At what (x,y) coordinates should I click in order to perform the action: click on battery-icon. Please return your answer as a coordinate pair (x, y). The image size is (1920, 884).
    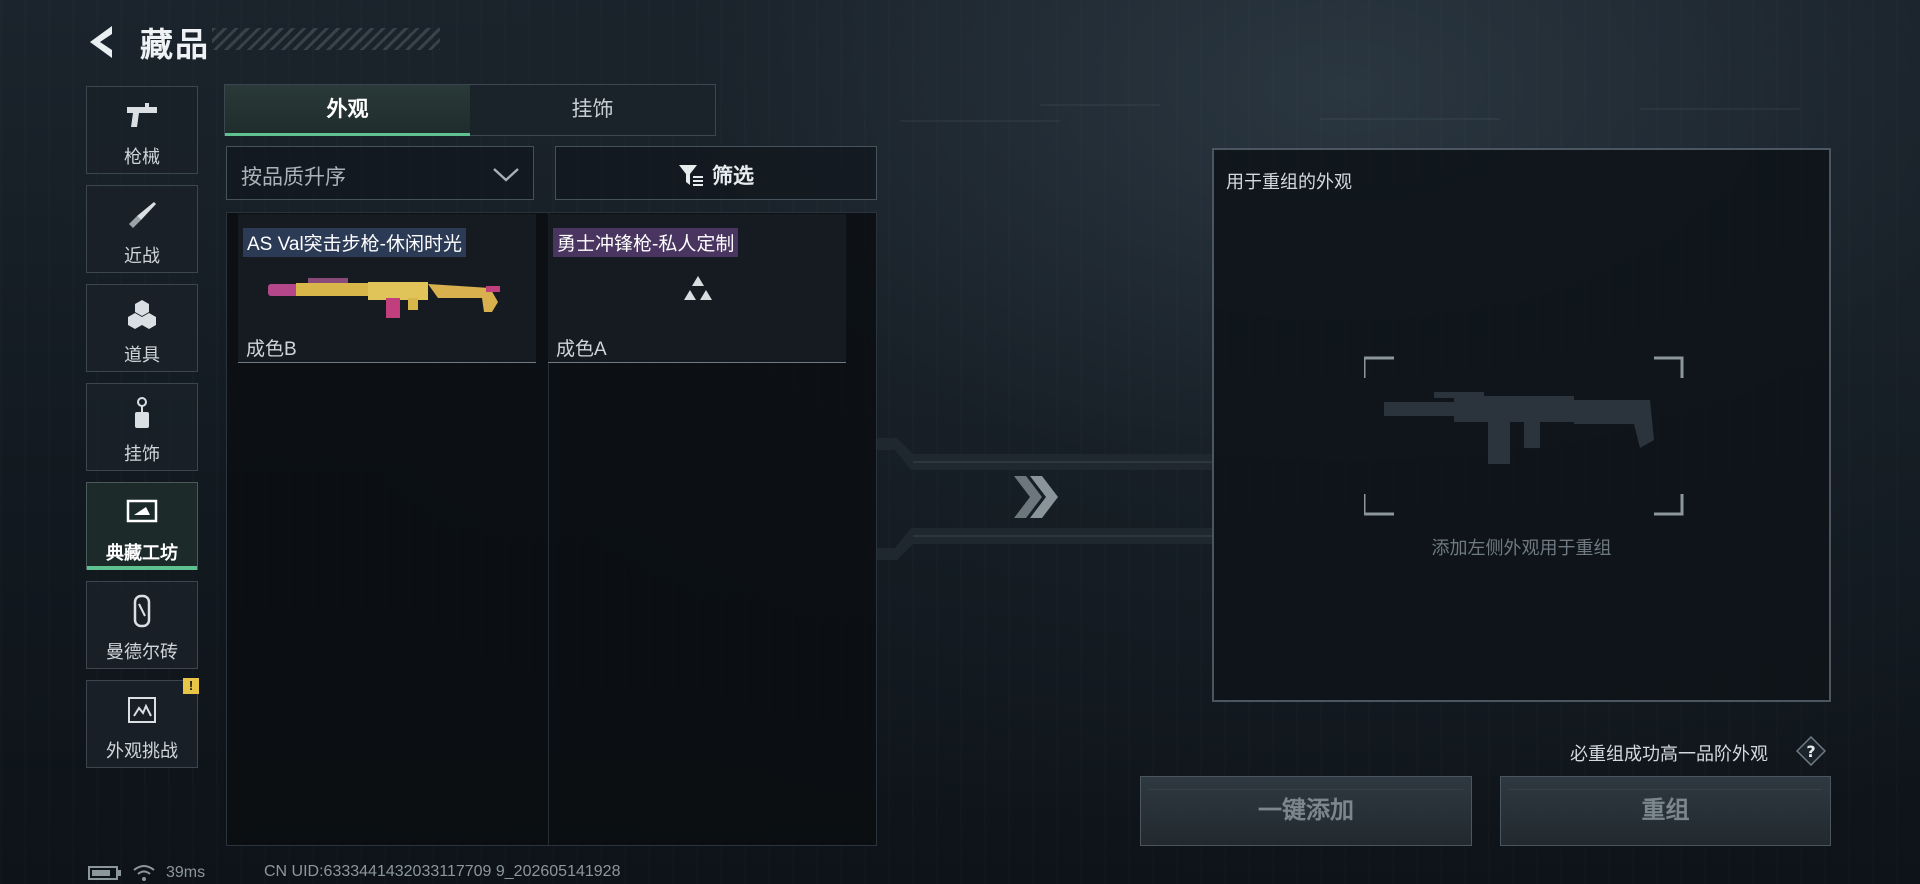
    Looking at the image, I should click on (104, 873).